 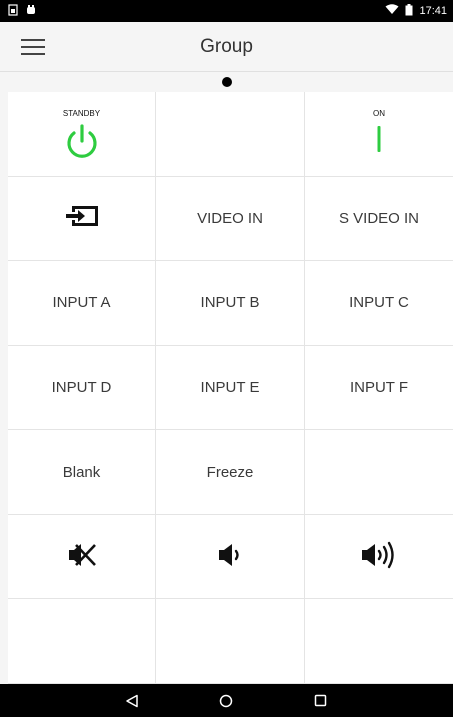 I want to click on input-icon, so click(x=82, y=218).